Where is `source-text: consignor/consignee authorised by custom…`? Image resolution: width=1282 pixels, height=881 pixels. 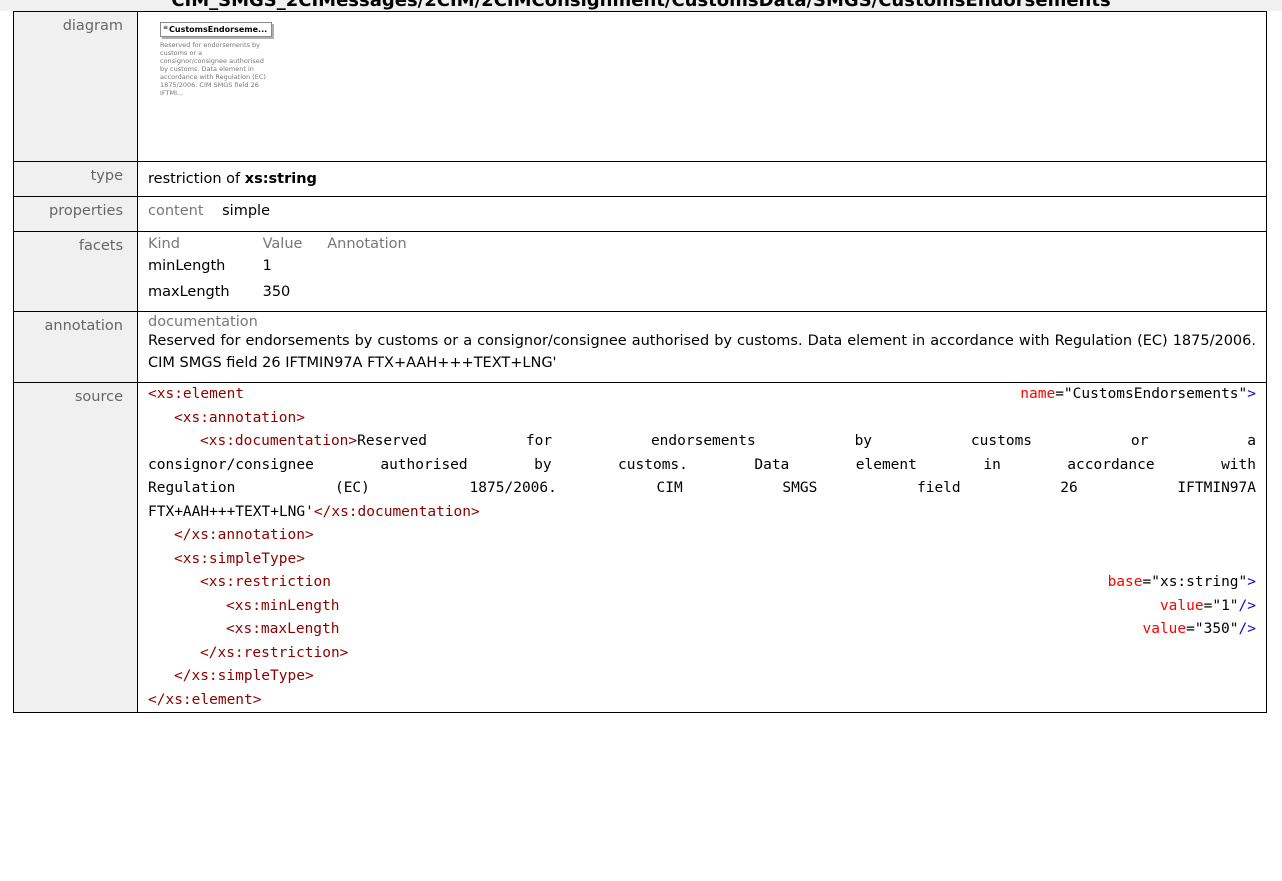
source-text: consignor/consignee authorised by custom… is located at coordinates (702, 464).